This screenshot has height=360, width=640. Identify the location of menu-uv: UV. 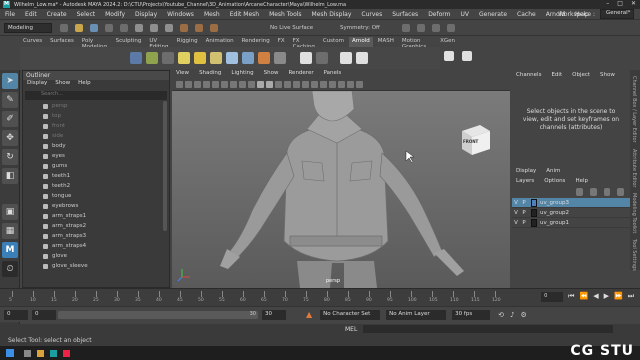
(465, 14).